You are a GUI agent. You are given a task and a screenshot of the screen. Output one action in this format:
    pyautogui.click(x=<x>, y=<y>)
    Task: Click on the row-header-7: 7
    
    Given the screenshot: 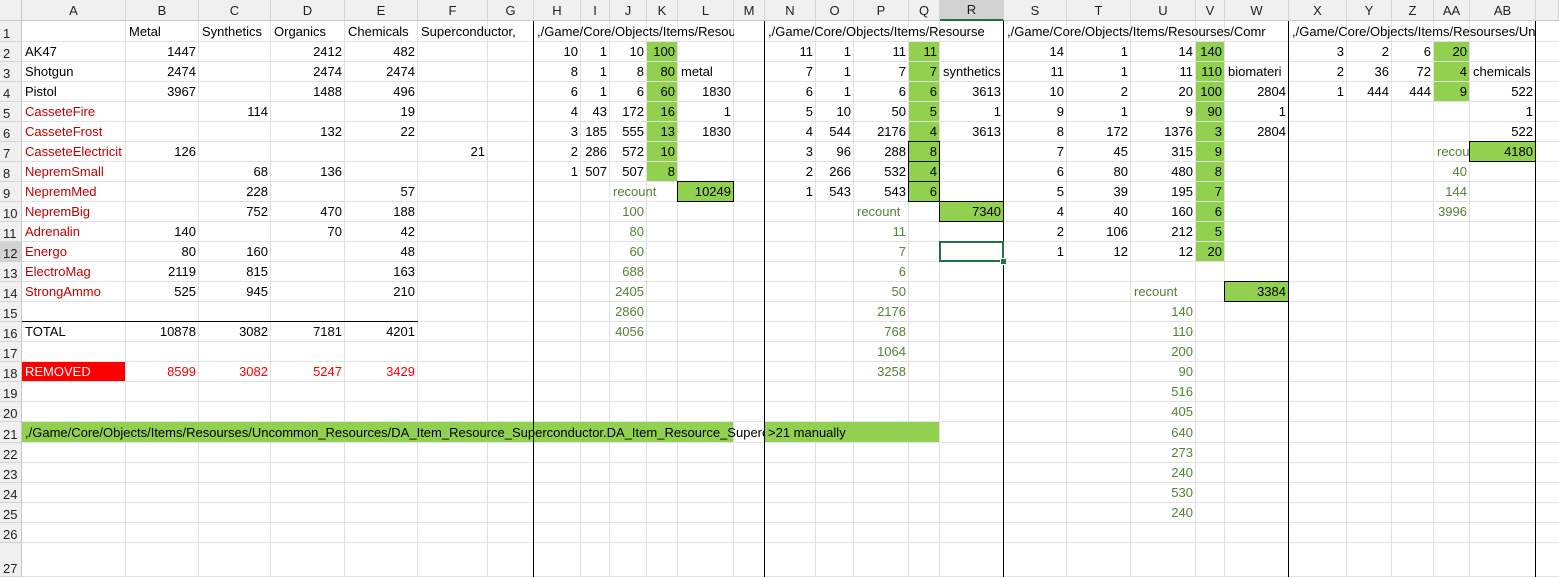 What is the action you would take?
    pyautogui.click(x=11, y=152)
    